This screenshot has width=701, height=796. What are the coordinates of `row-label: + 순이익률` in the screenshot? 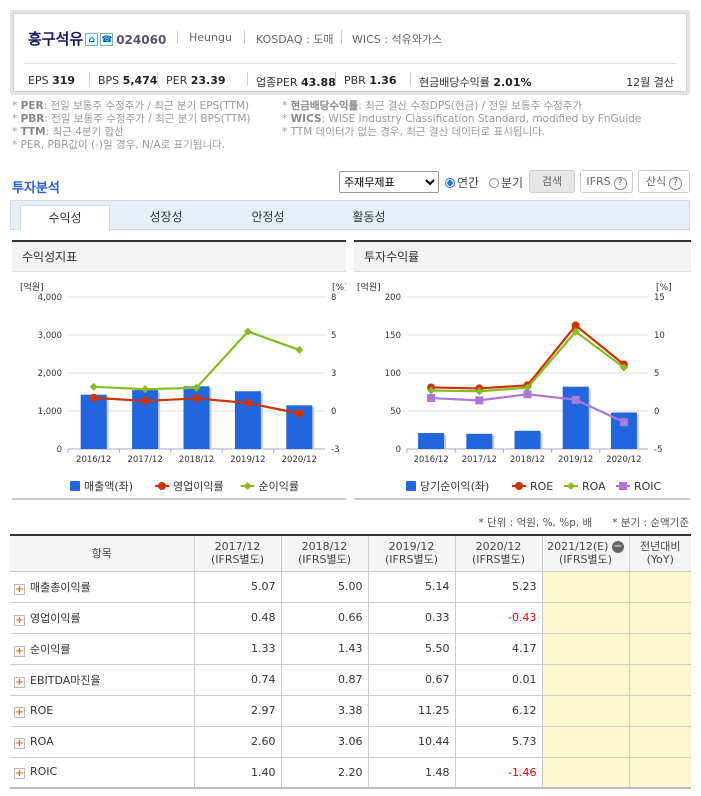 It's located at (102, 648).